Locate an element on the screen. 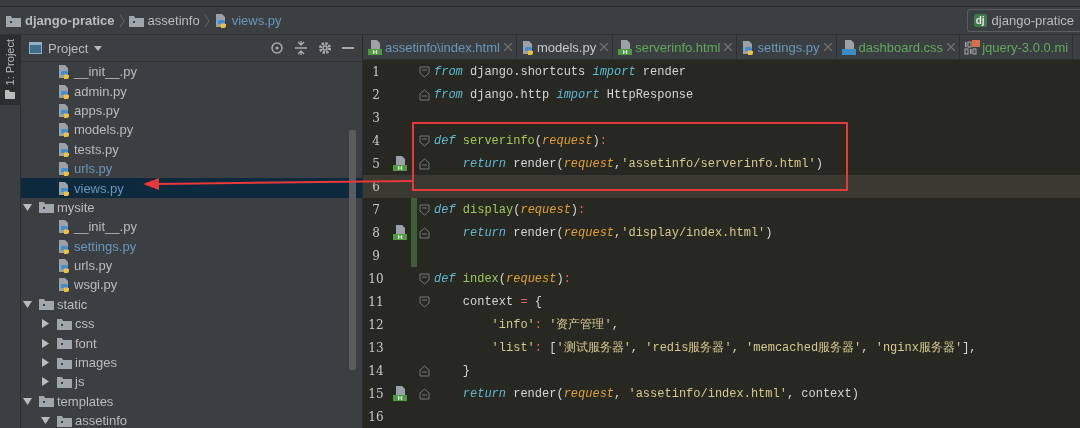 The width and height of the screenshot is (1080, 428). folder-item: font is located at coordinates (191, 343).